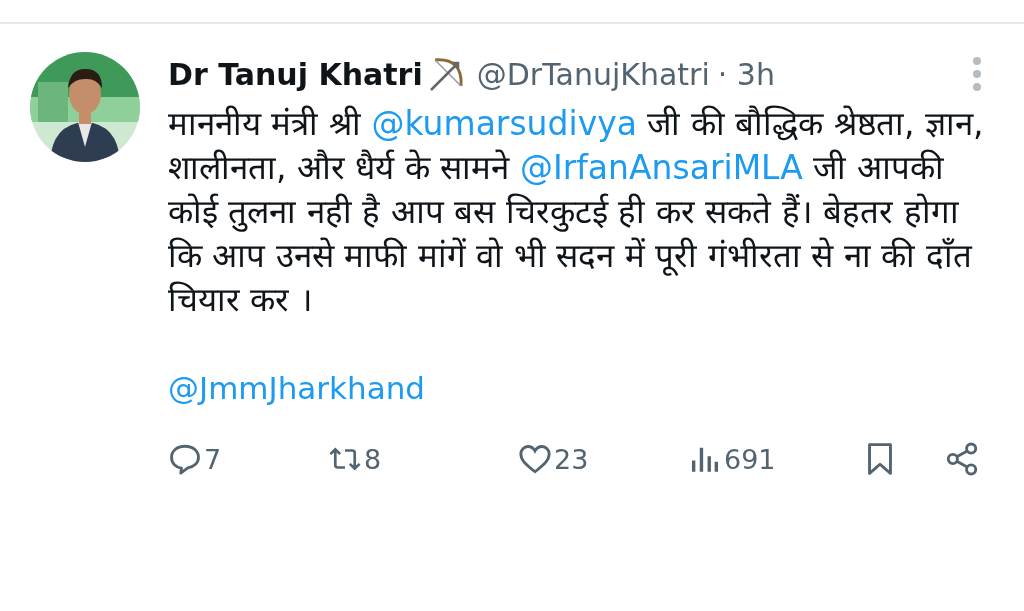  What do you see at coordinates (571, 459) in the screenshot?
I see `action-count: 23` at bounding box center [571, 459].